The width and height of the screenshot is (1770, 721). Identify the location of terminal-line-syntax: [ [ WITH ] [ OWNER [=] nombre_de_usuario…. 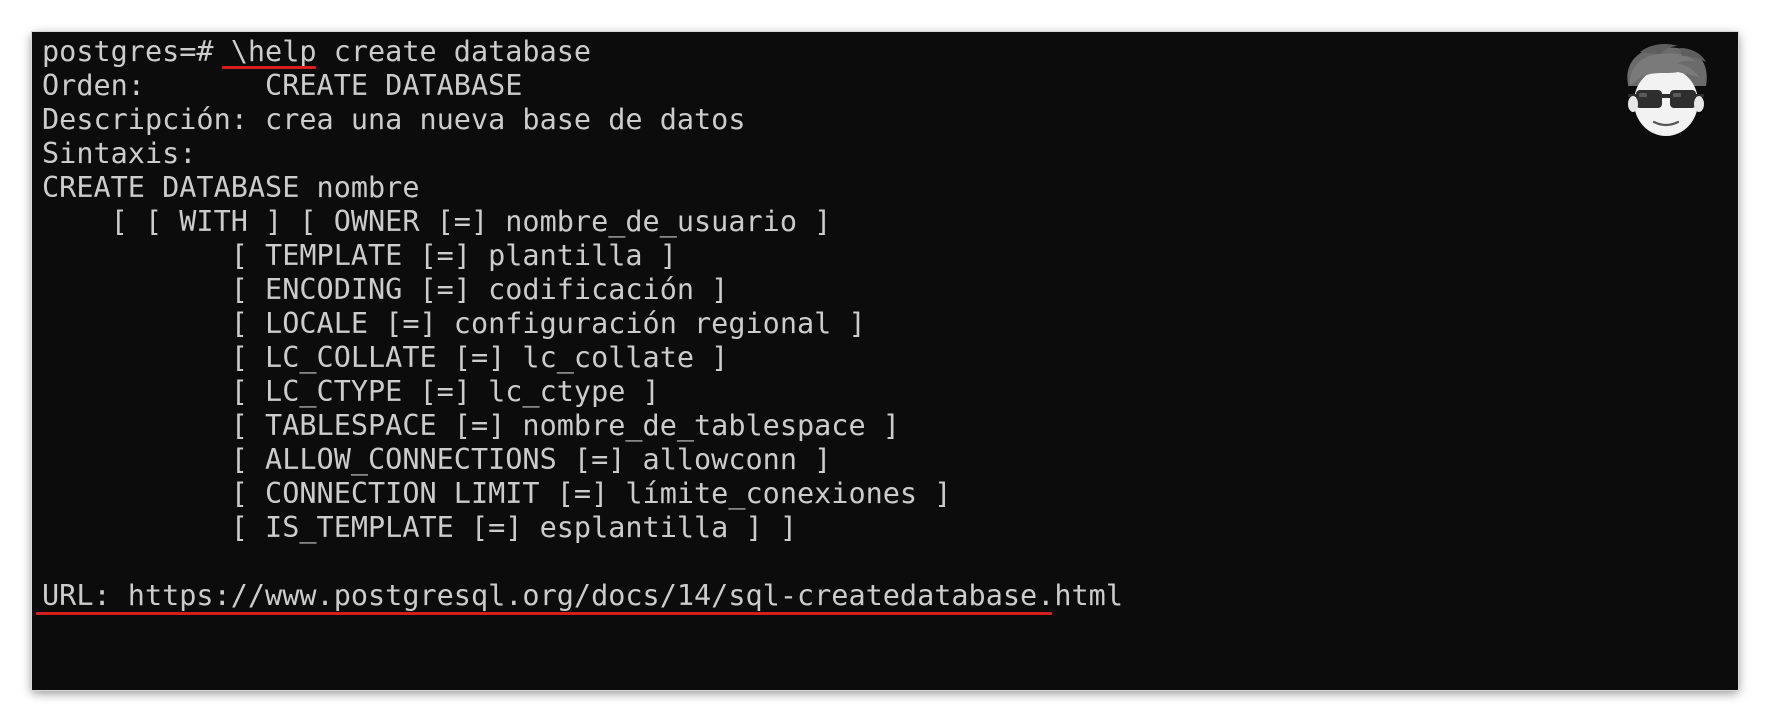
(437, 221).